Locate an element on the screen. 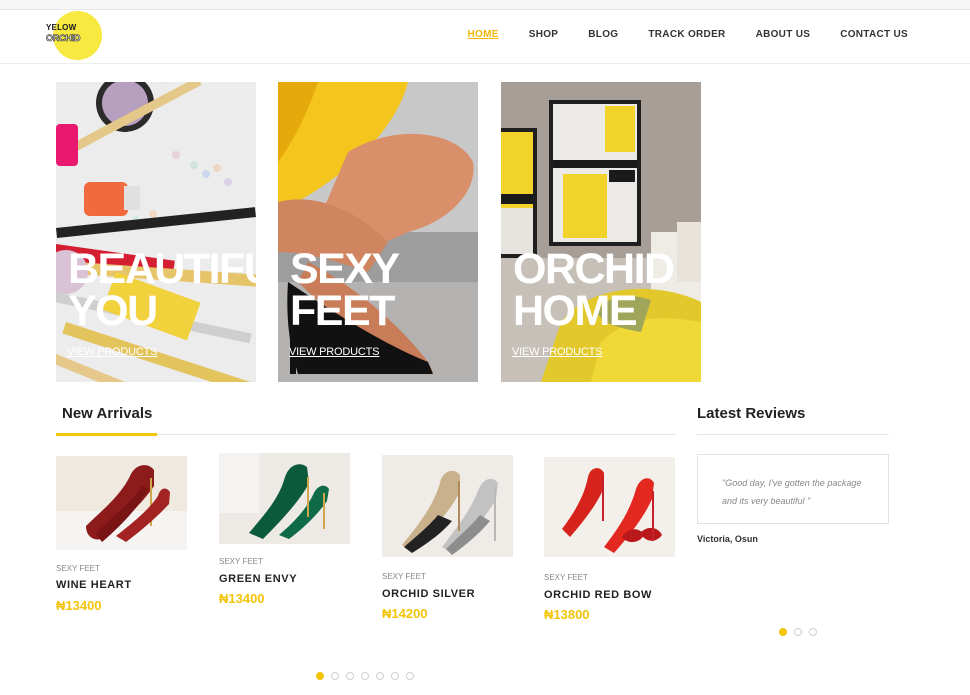 This screenshot has width=970, height=695. nav-shop: SHOP is located at coordinates (544, 34).